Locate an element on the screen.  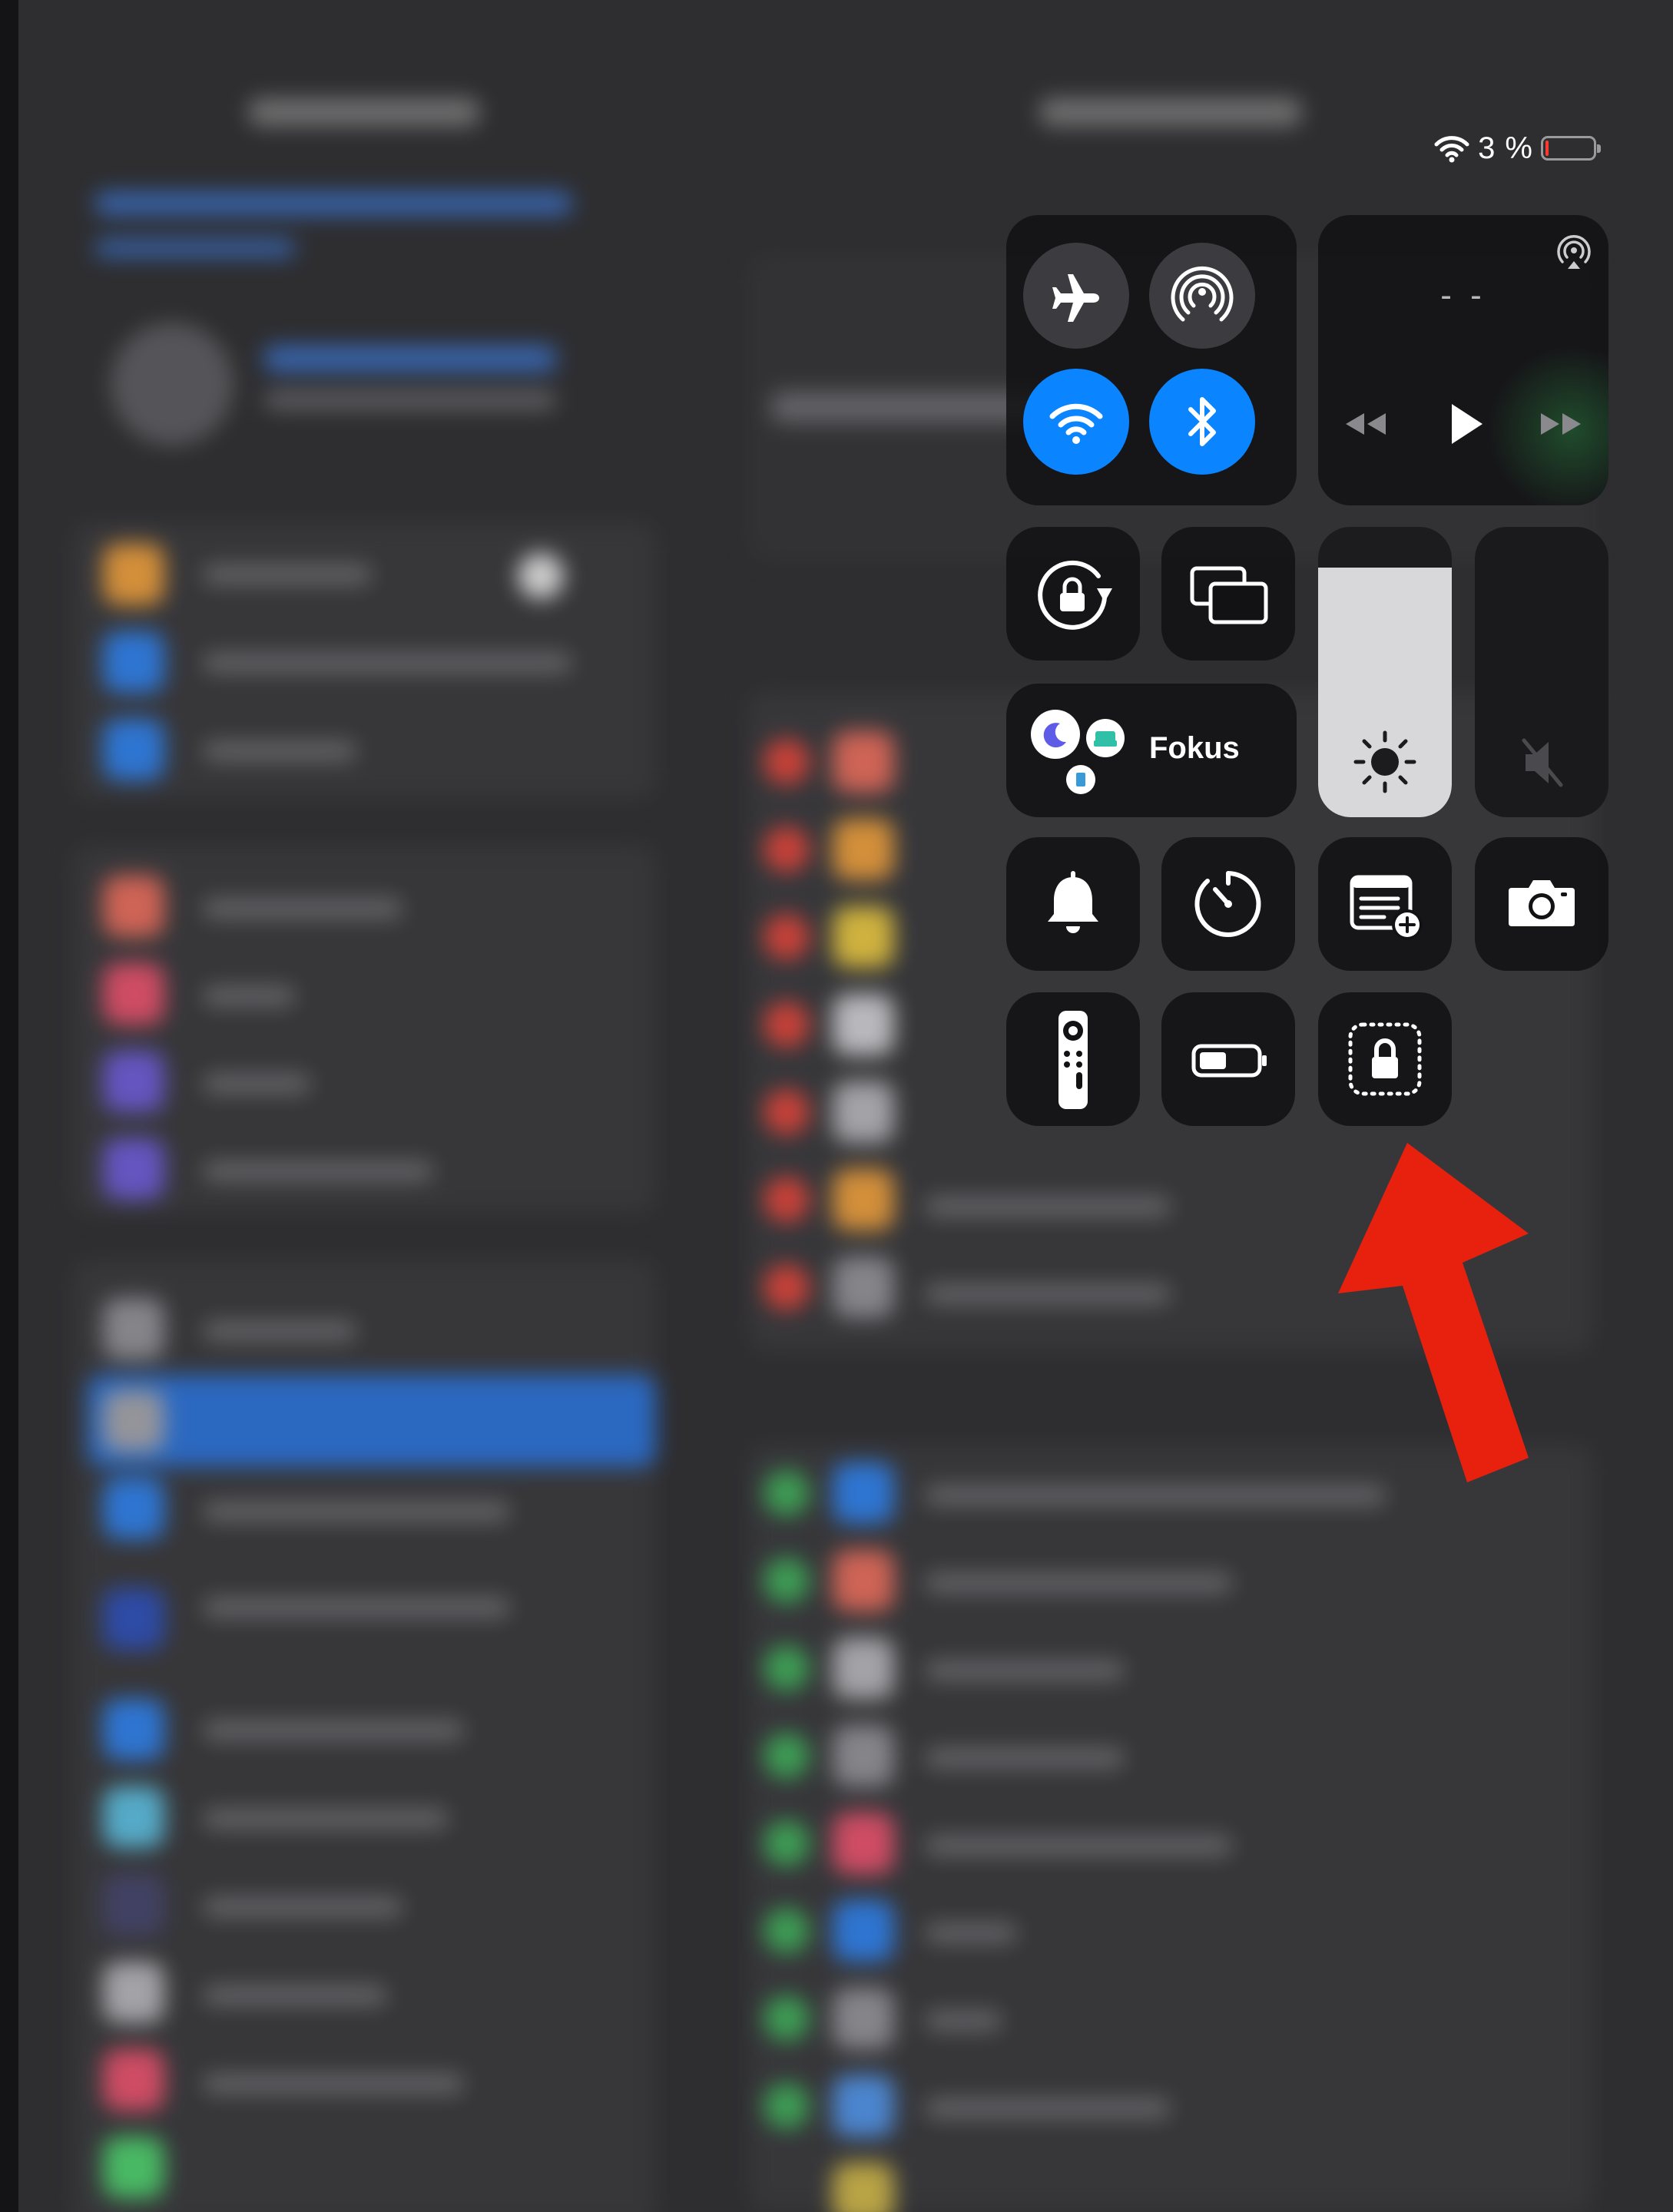
red-arrow-annotation is located at coordinates (1433, 1312).